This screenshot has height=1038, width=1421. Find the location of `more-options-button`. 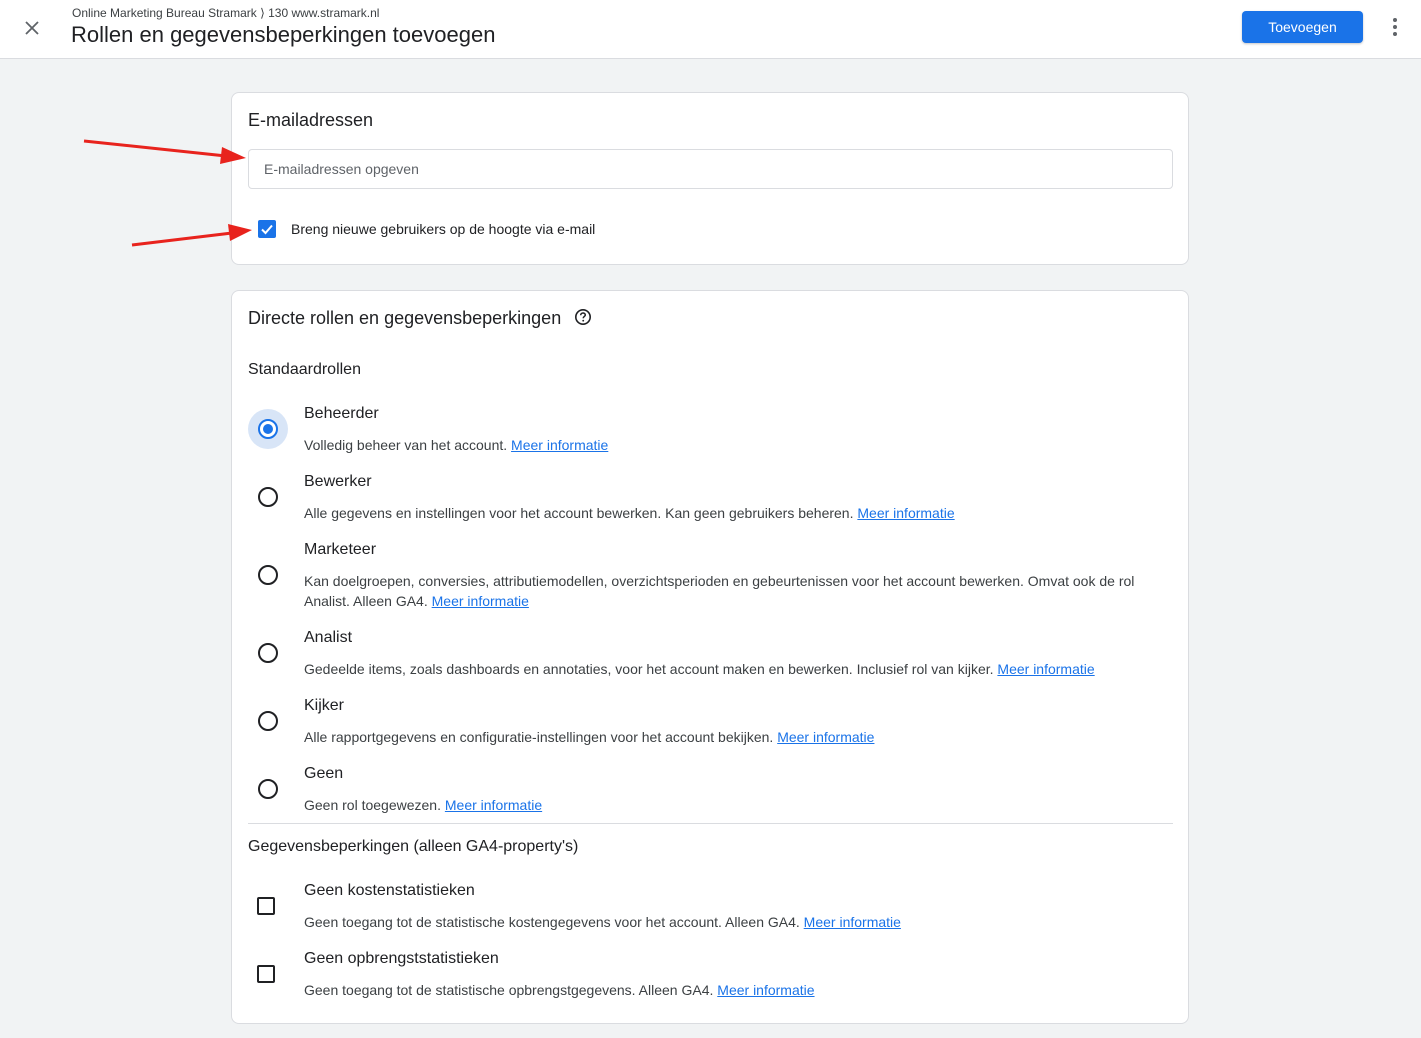

more-options-button is located at coordinates (1395, 27).